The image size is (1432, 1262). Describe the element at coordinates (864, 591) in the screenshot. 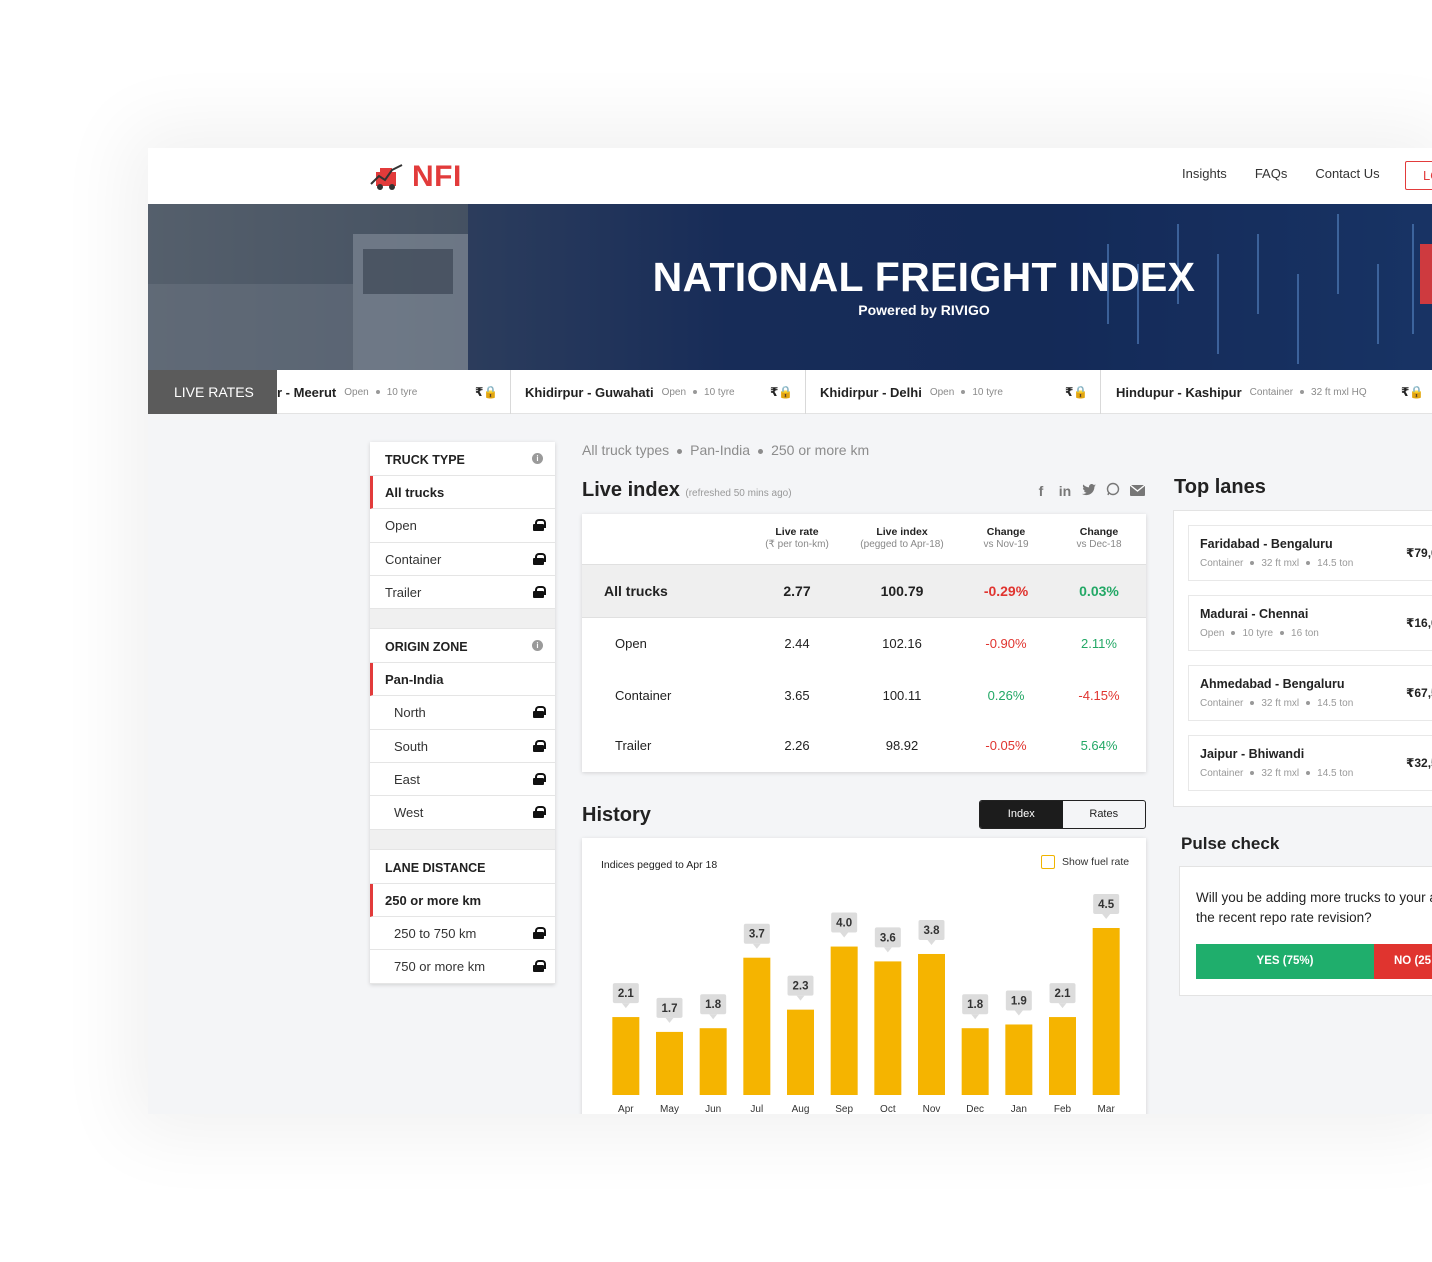

I see `table-row-all-trucks: All trucks 2.77 100.79 -0.29% 0.03%` at that location.